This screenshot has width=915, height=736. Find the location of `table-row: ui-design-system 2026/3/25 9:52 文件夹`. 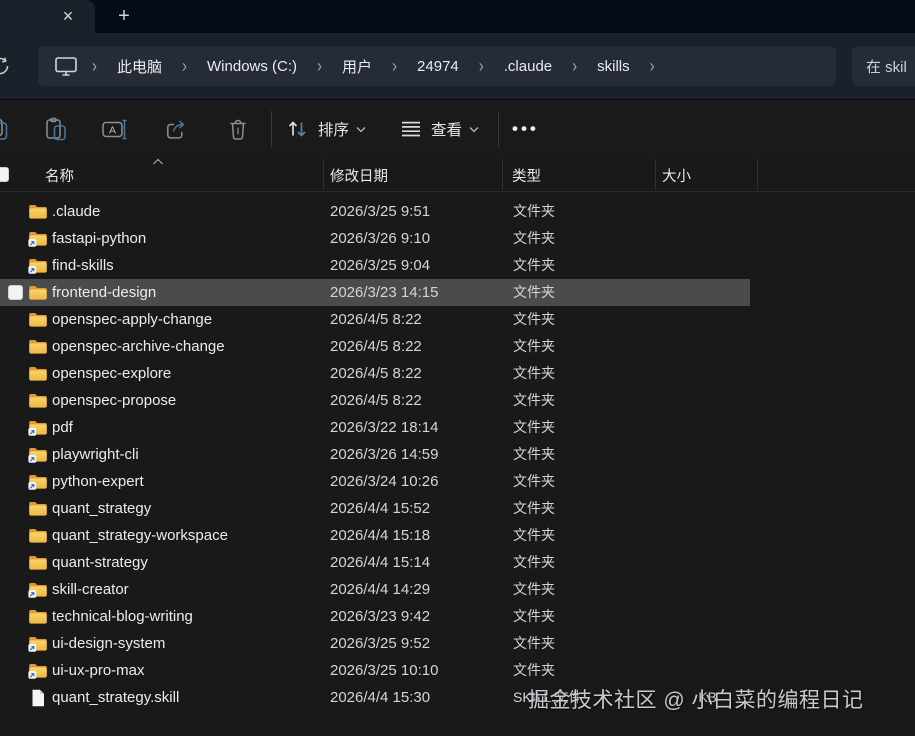

table-row: ui-design-system 2026/3/25 9:52 文件夹 is located at coordinates (457, 643).